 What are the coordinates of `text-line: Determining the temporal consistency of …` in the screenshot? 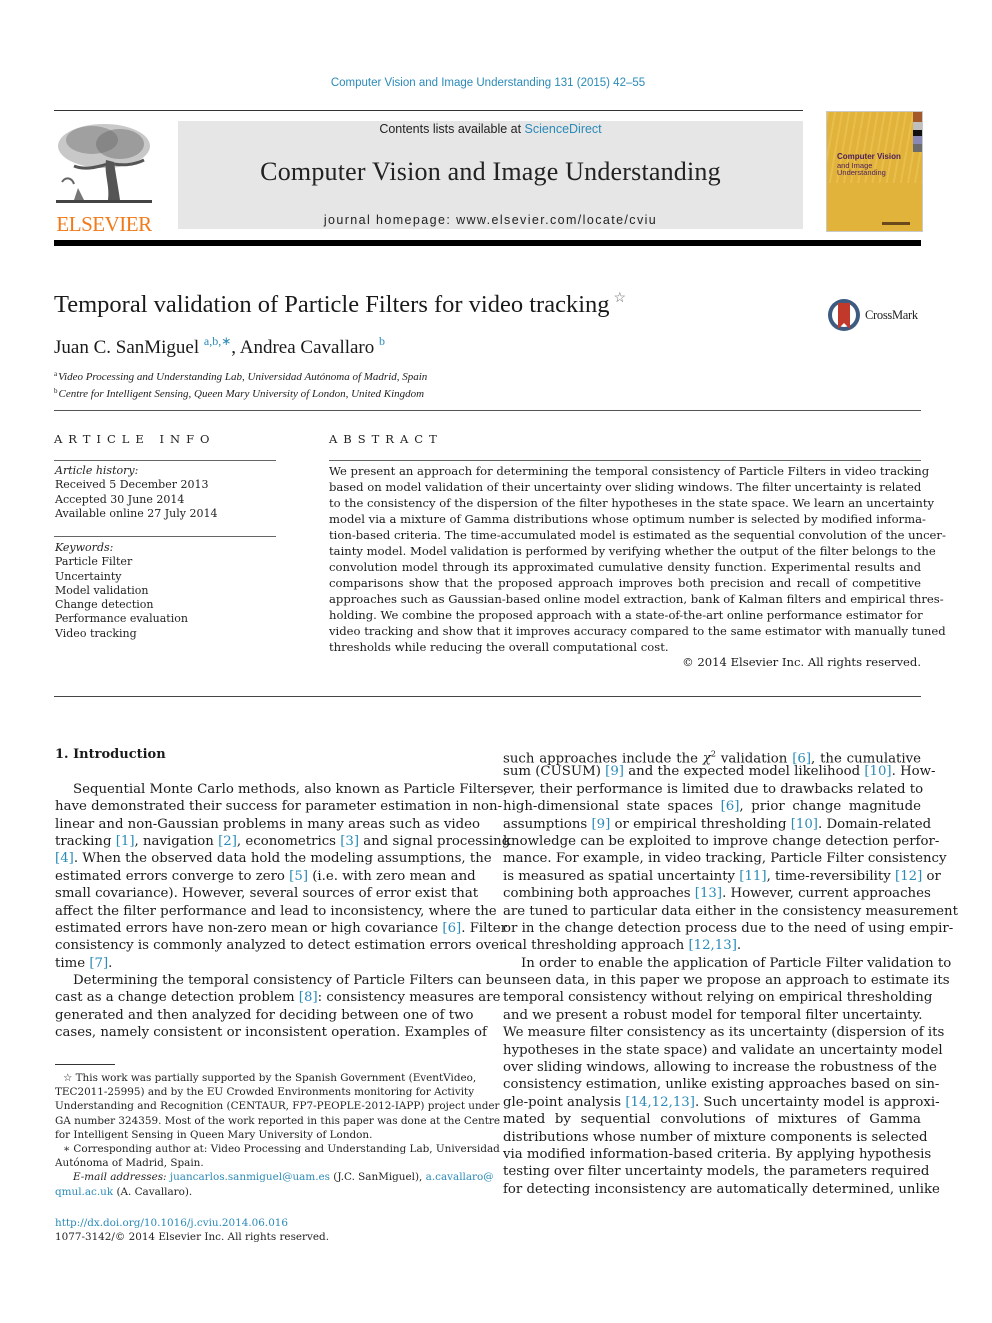 It's located at (288, 981).